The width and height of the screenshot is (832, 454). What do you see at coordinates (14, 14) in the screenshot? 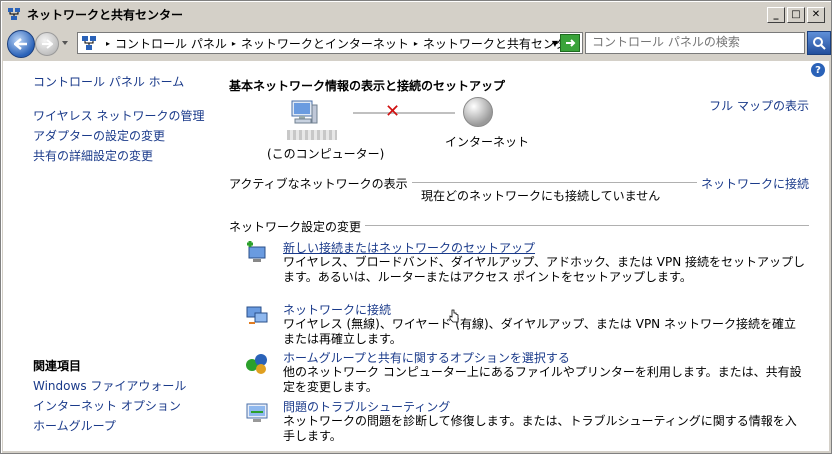
I see `network-center-icon` at bounding box center [14, 14].